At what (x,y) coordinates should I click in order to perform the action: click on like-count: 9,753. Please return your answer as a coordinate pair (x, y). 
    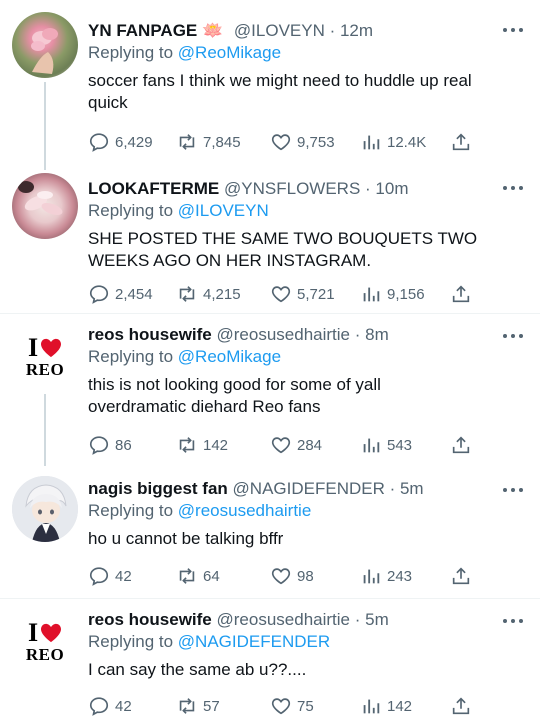
    Looking at the image, I should click on (316, 142).